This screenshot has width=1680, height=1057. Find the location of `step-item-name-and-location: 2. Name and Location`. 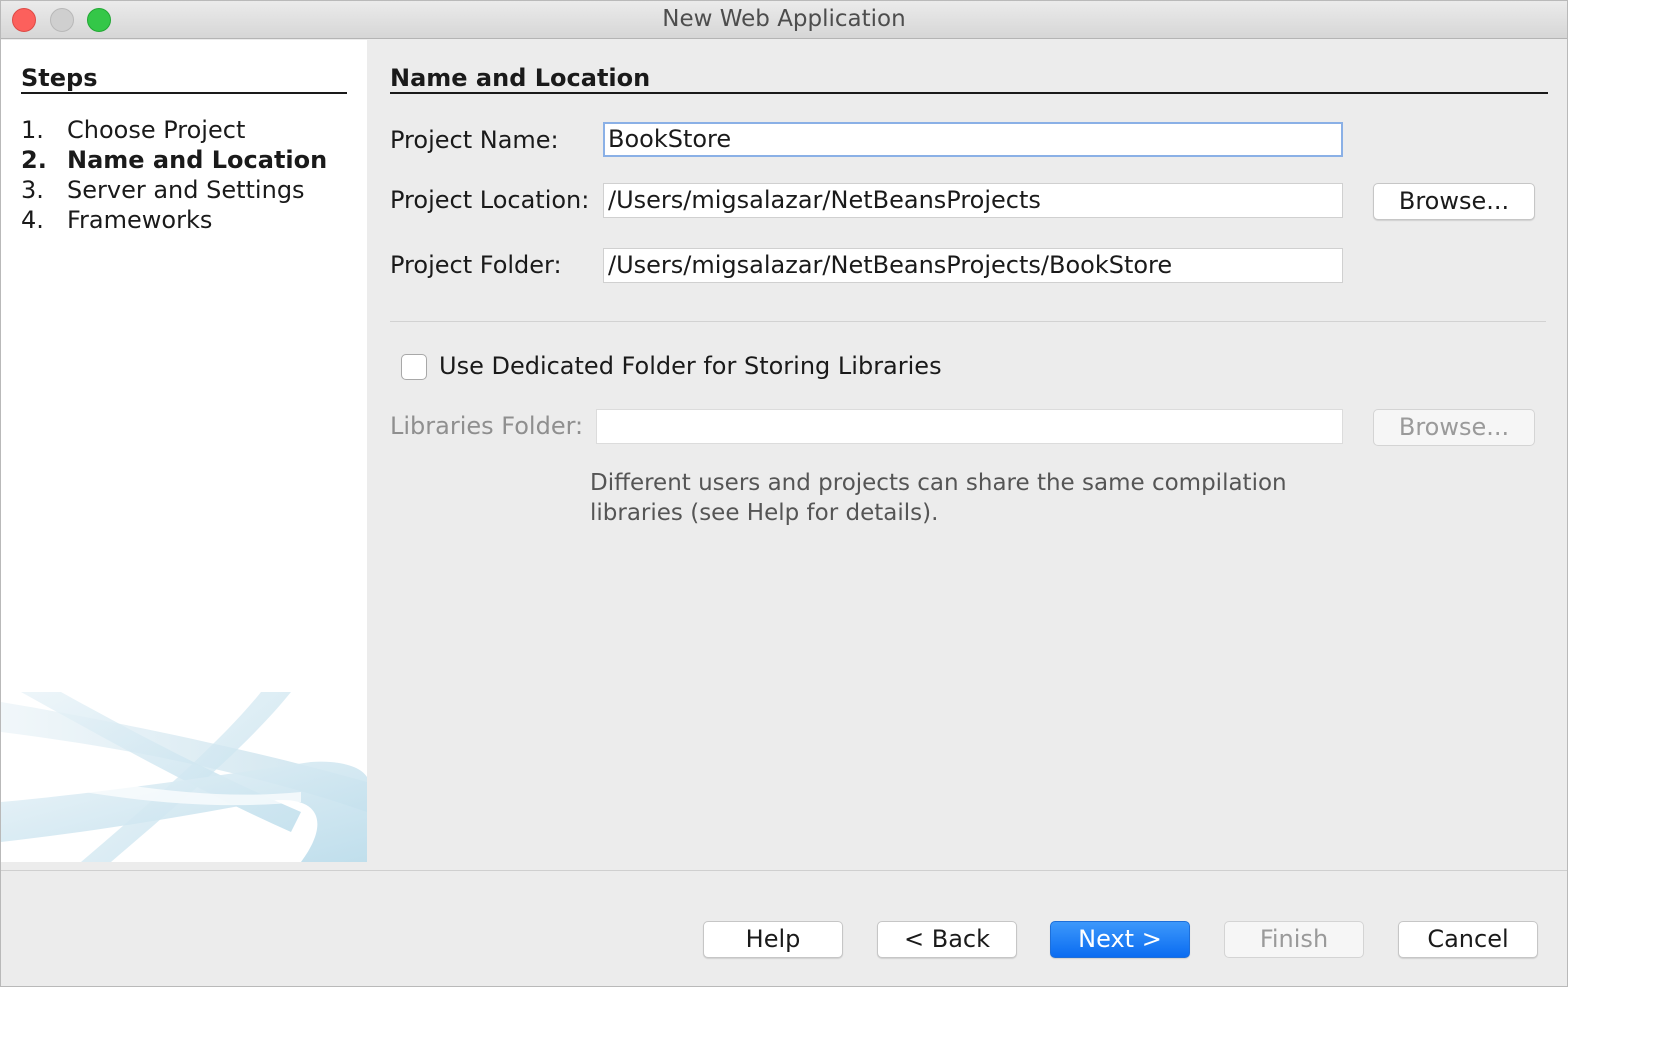

step-item-name-and-location: 2. Name and Location is located at coordinates (174, 160).